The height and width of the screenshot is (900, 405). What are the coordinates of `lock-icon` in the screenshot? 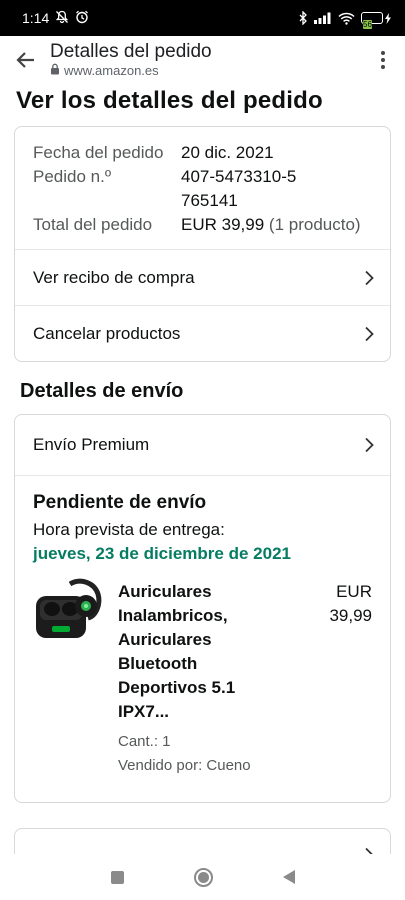 It's located at (55, 71).